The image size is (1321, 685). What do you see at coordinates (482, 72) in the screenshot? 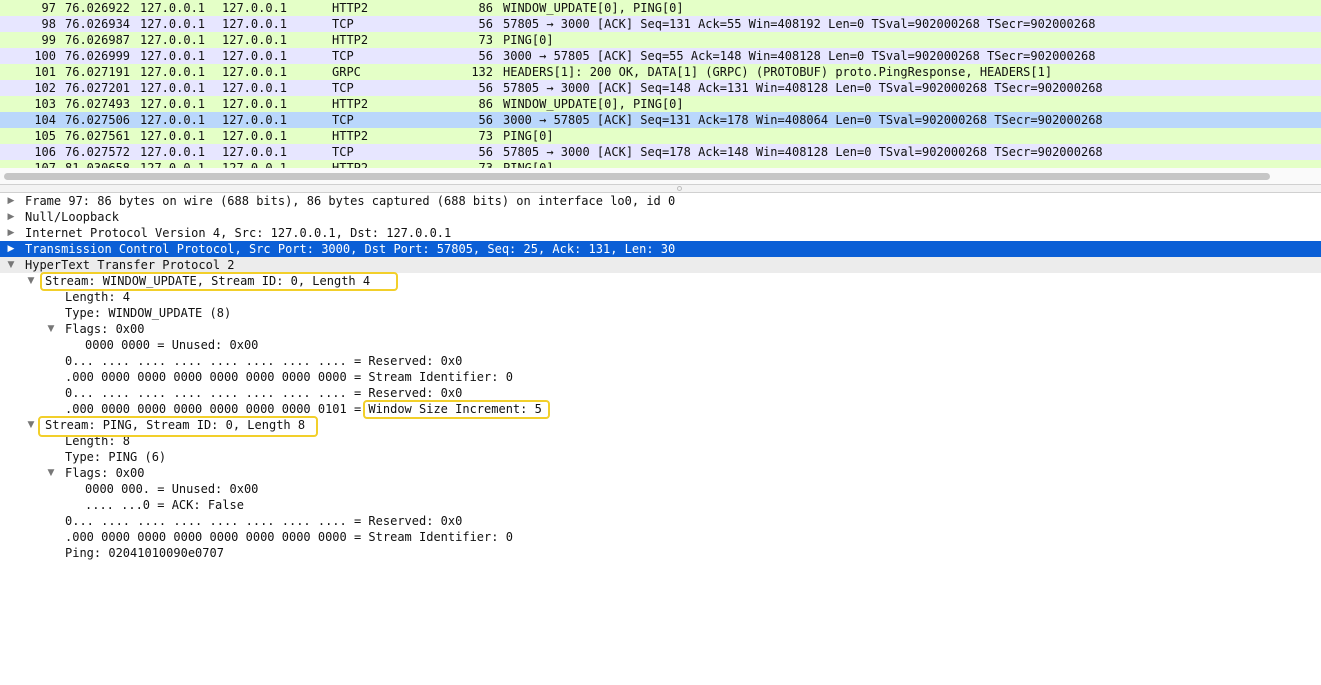
I see `packet-len-cell: 132` at bounding box center [482, 72].